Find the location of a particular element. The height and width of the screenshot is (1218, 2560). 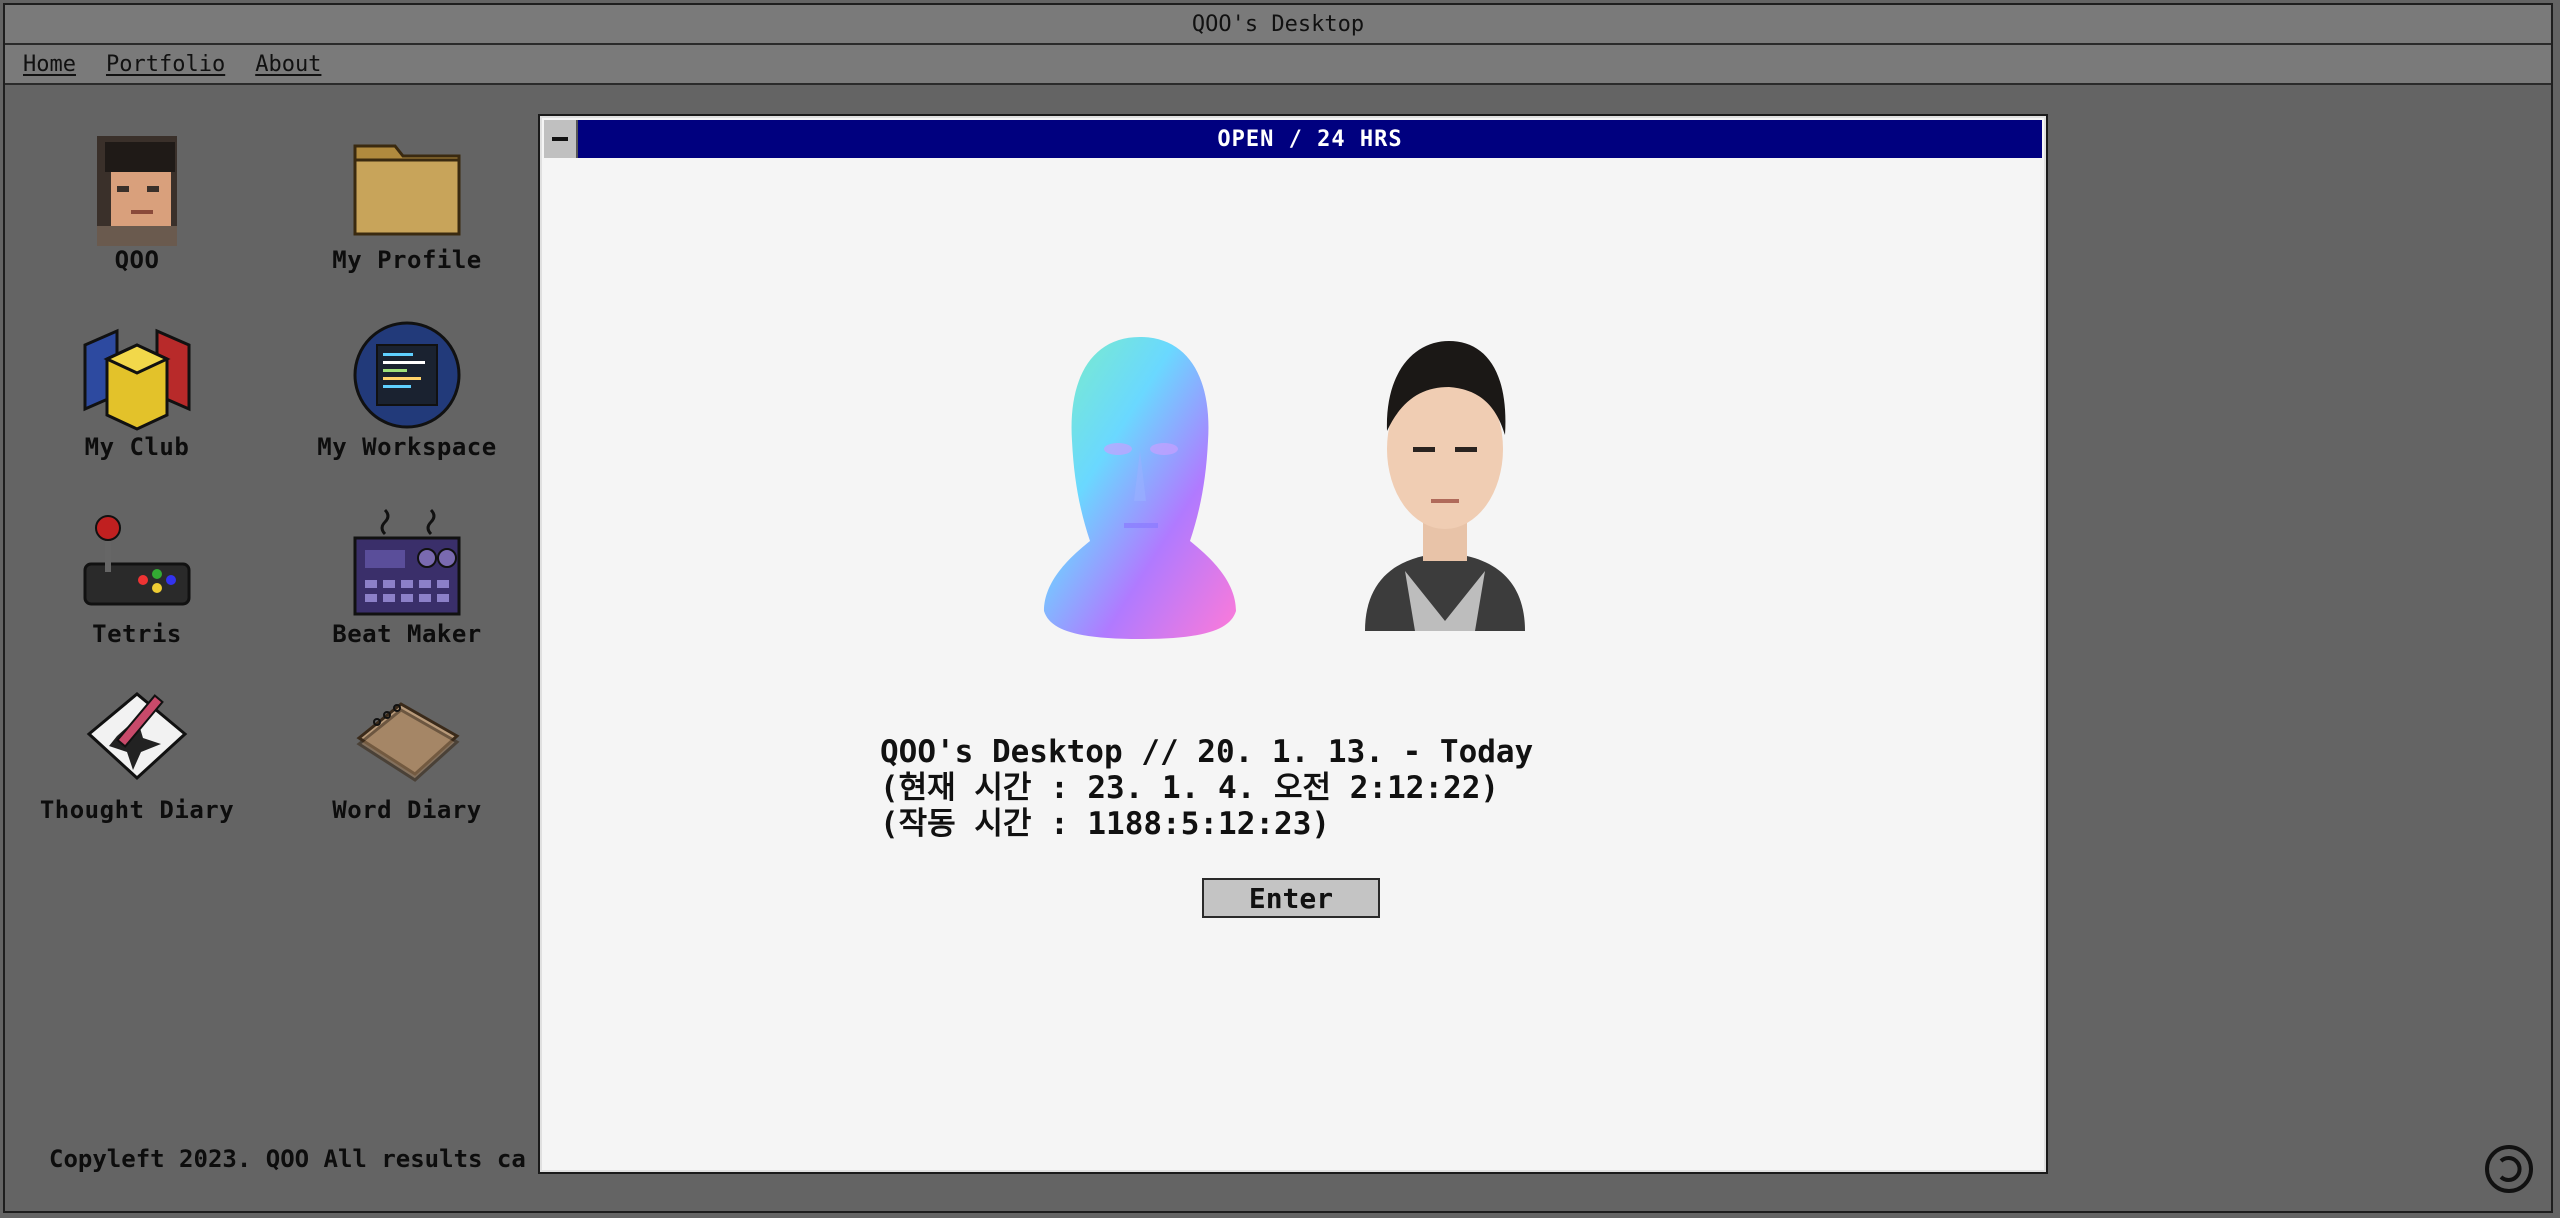

desktop-icon-my-club: My Club is located at coordinates (137, 400).